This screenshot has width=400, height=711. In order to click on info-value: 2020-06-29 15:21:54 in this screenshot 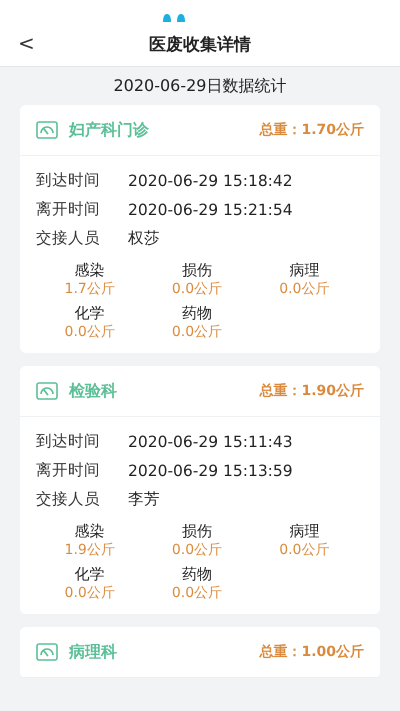, I will do `click(210, 209)`.